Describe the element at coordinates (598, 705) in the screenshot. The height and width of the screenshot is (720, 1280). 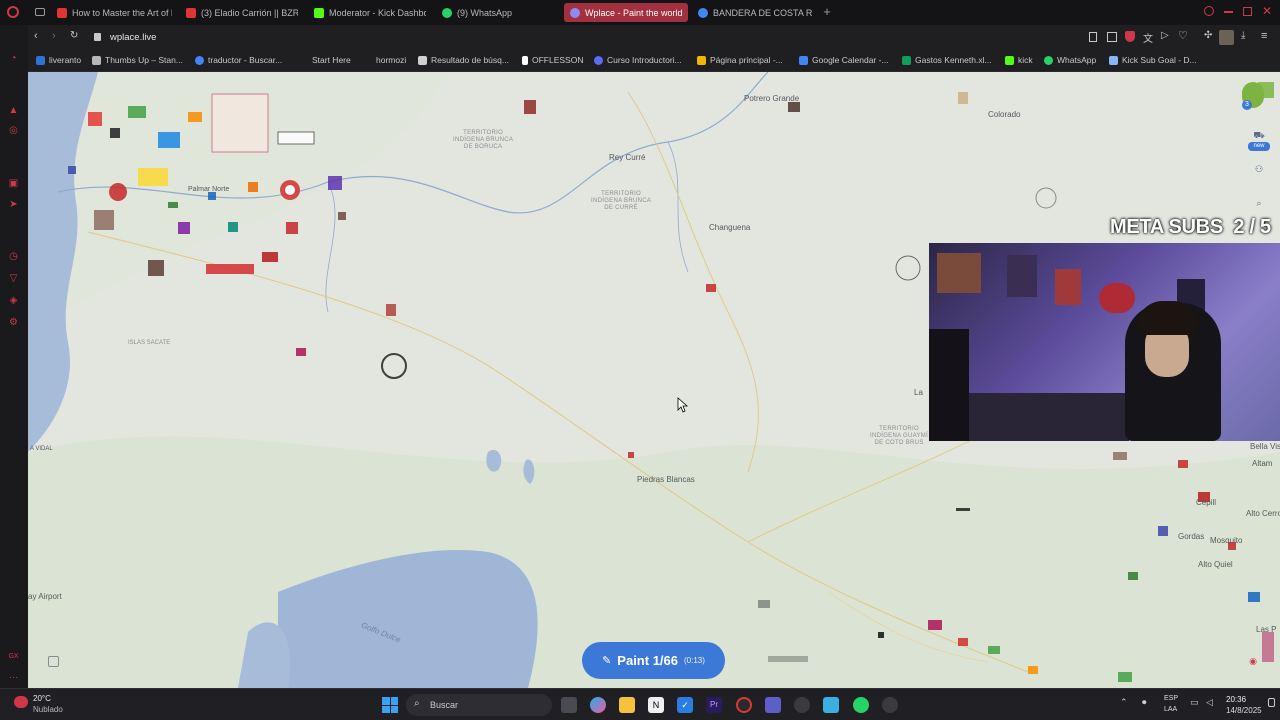
I see `copilot-icon` at that location.